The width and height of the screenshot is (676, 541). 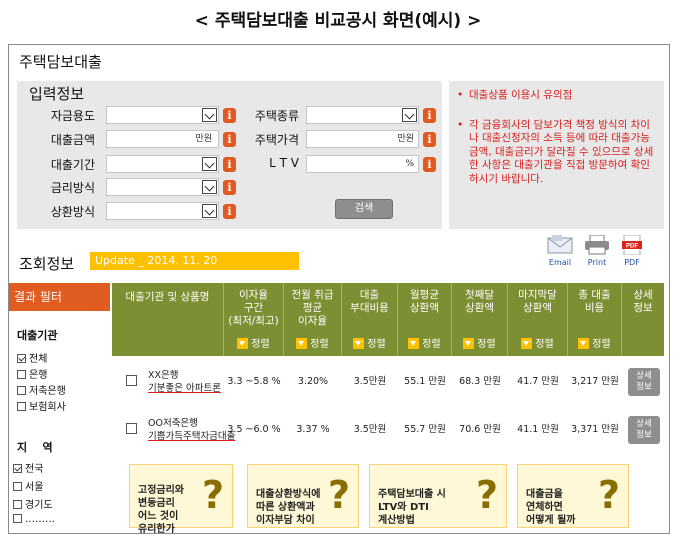 What do you see at coordinates (33, 503) in the screenshot?
I see `filter-option: 경기도` at bounding box center [33, 503].